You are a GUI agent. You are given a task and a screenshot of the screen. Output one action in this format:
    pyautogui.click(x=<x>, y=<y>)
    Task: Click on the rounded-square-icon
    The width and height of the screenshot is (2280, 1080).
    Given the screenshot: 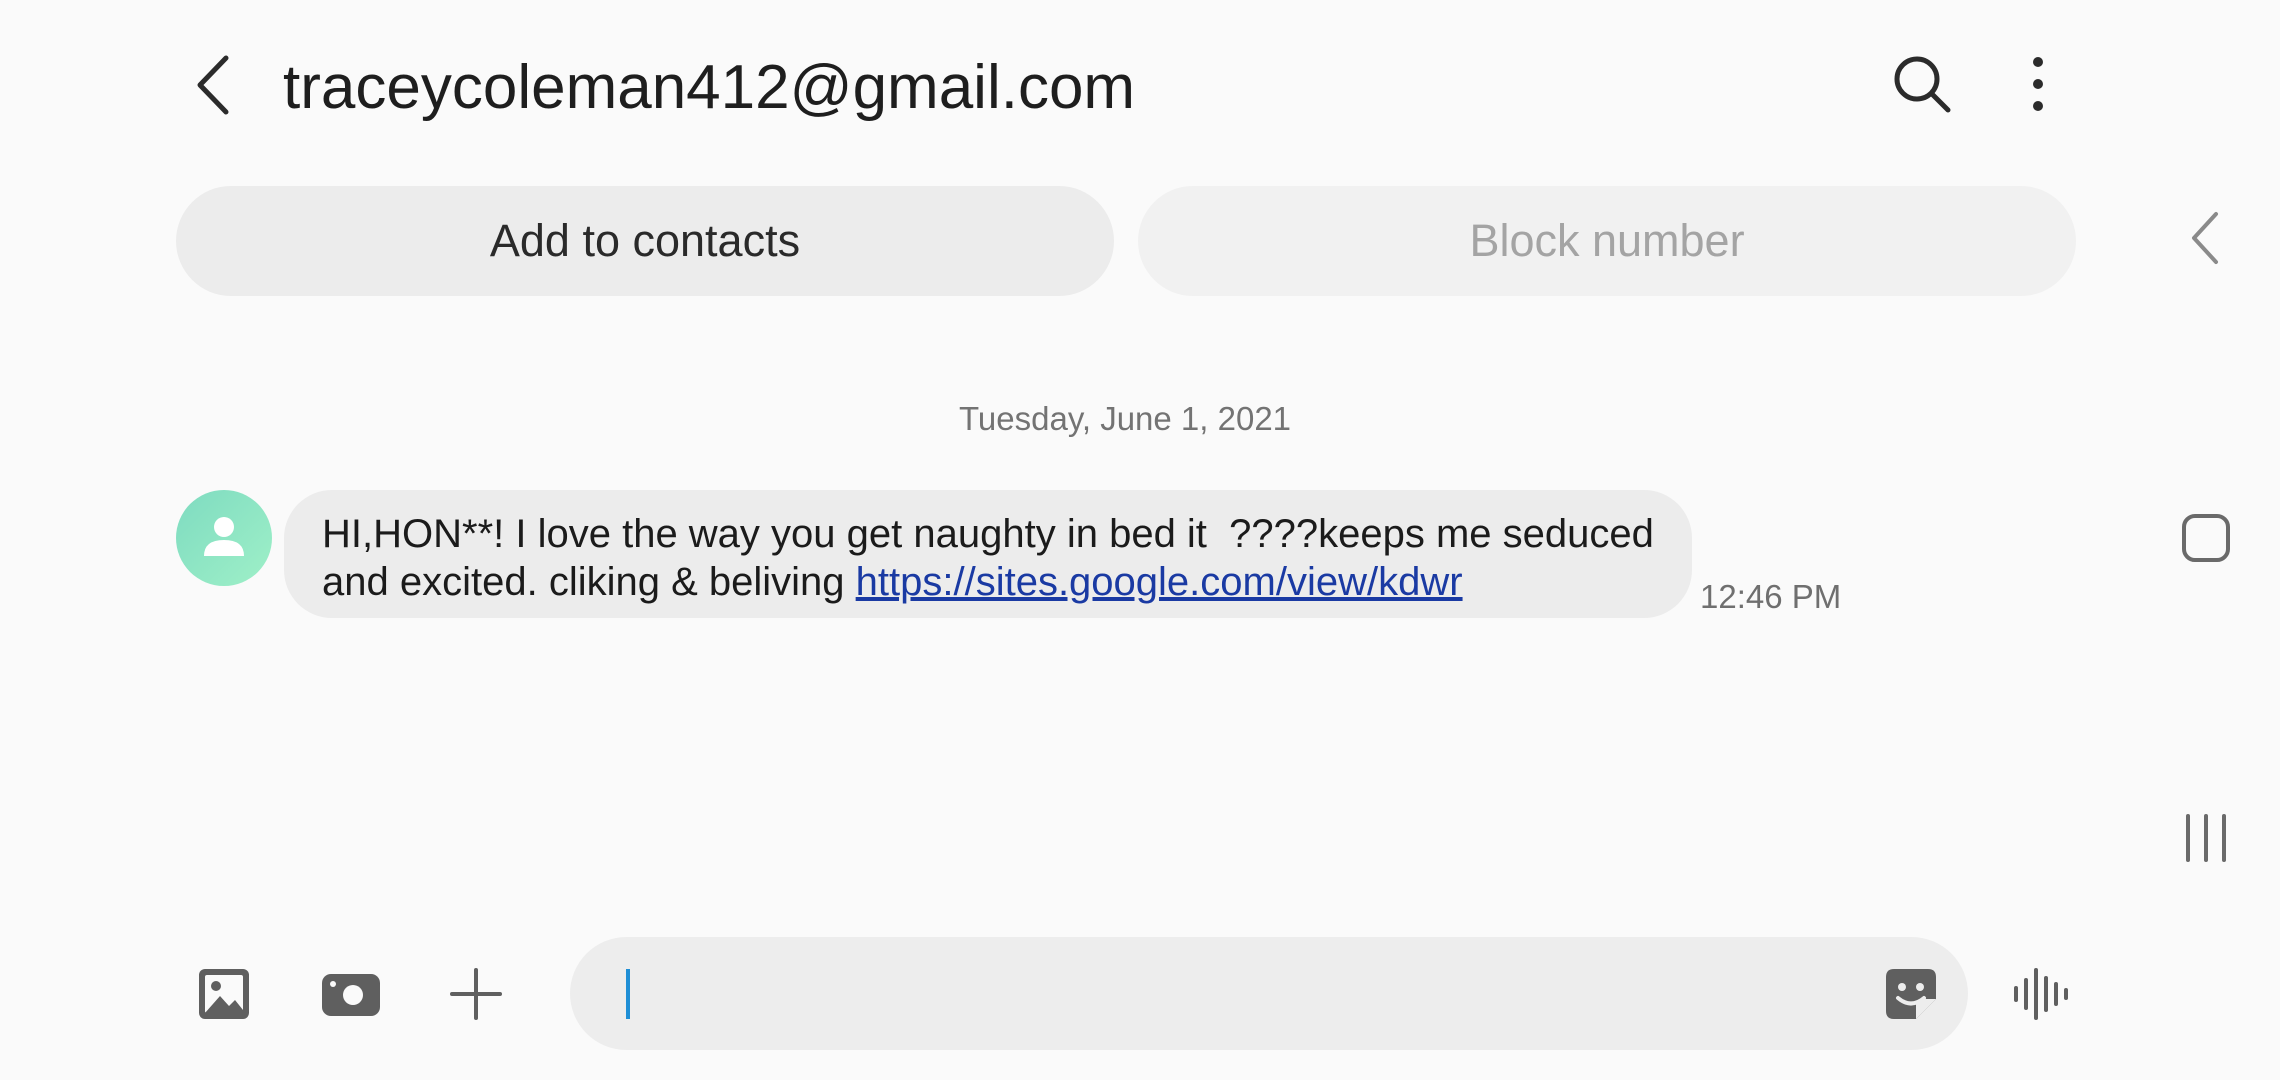 What is the action you would take?
    pyautogui.click(x=2206, y=538)
    